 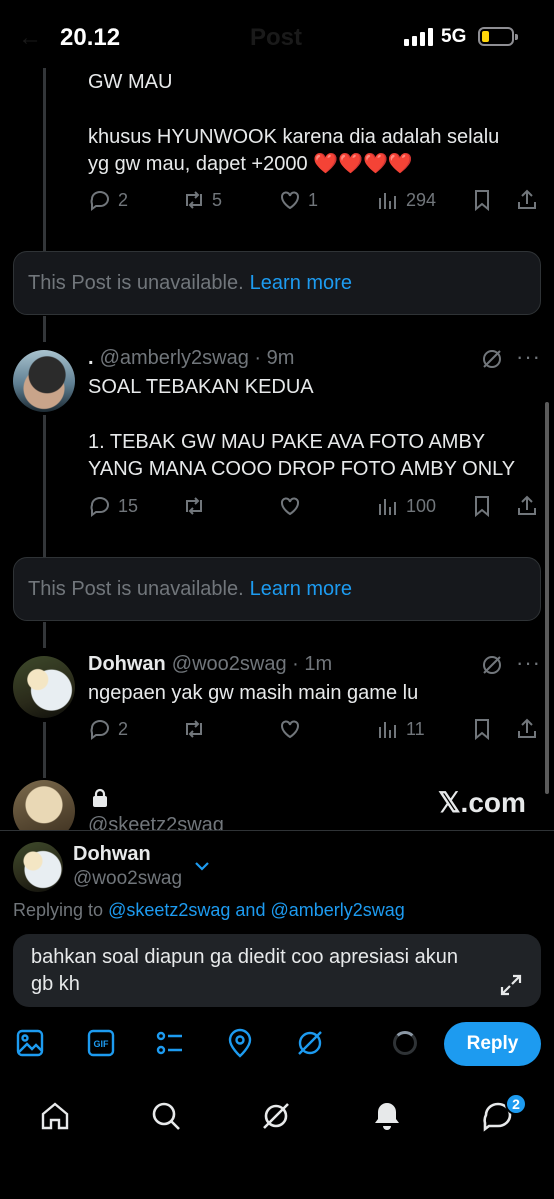 What do you see at coordinates (127, 664) in the screenshot?
I see `display-name: Dohwan` at bounding box center [127, 664].